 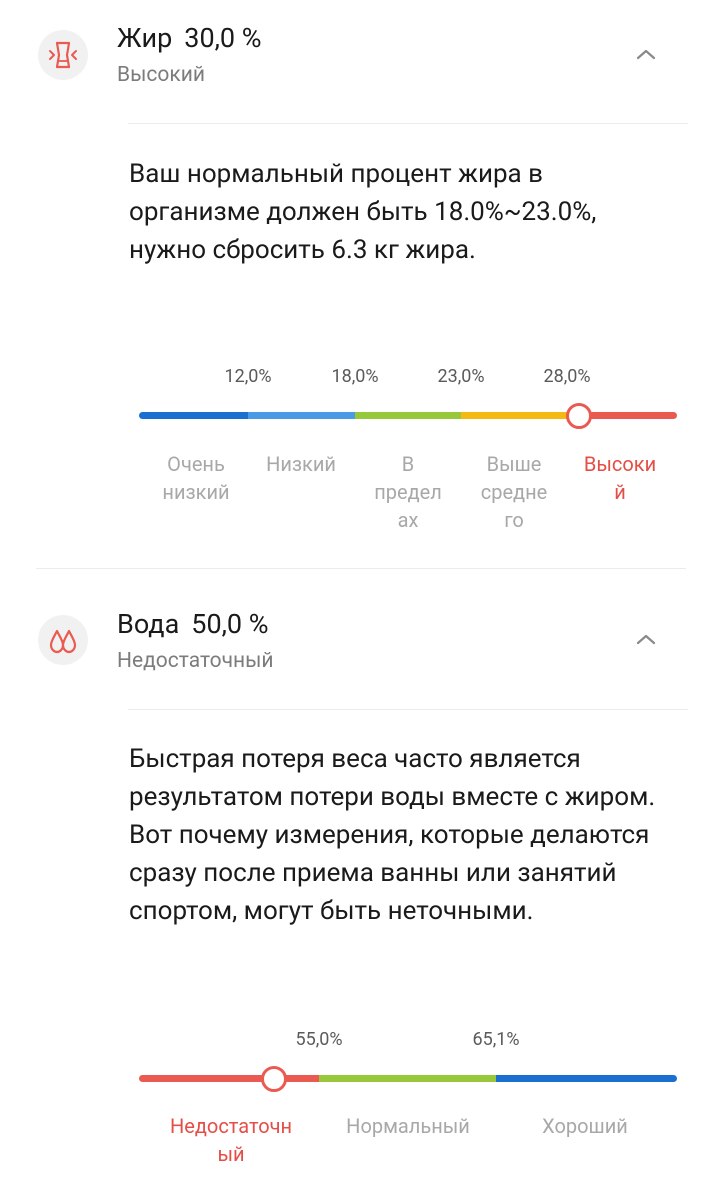 I want to click on water-icon-circle, so click(x=63, y=640).